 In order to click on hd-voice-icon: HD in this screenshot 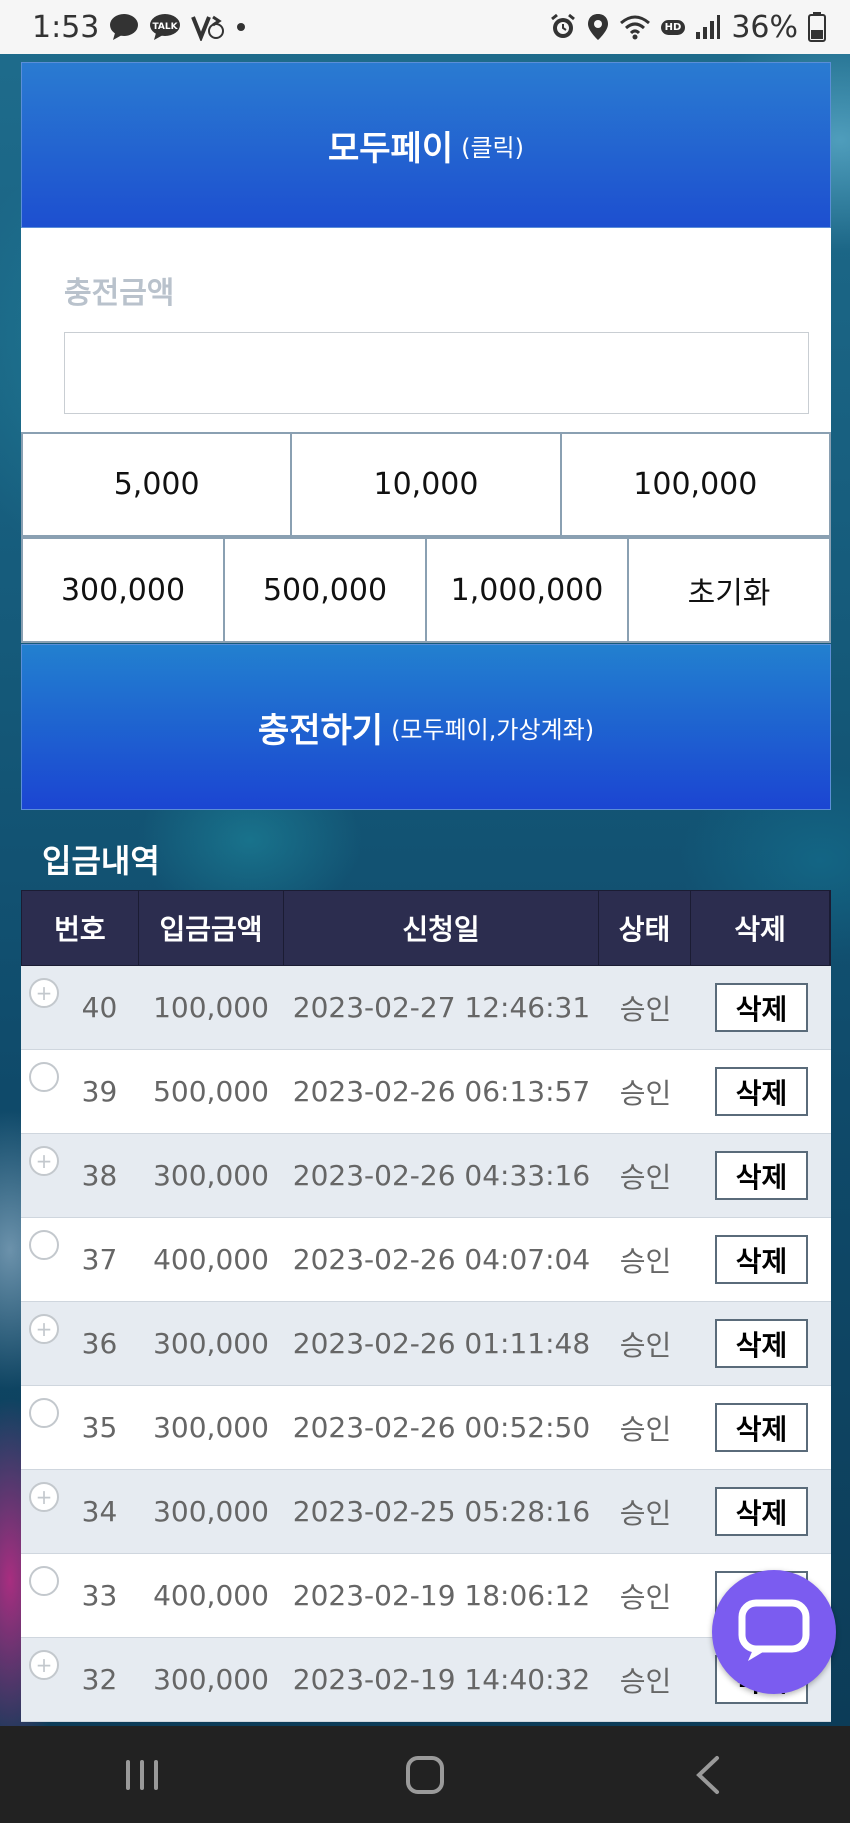, I will do `click(673, 27)`.